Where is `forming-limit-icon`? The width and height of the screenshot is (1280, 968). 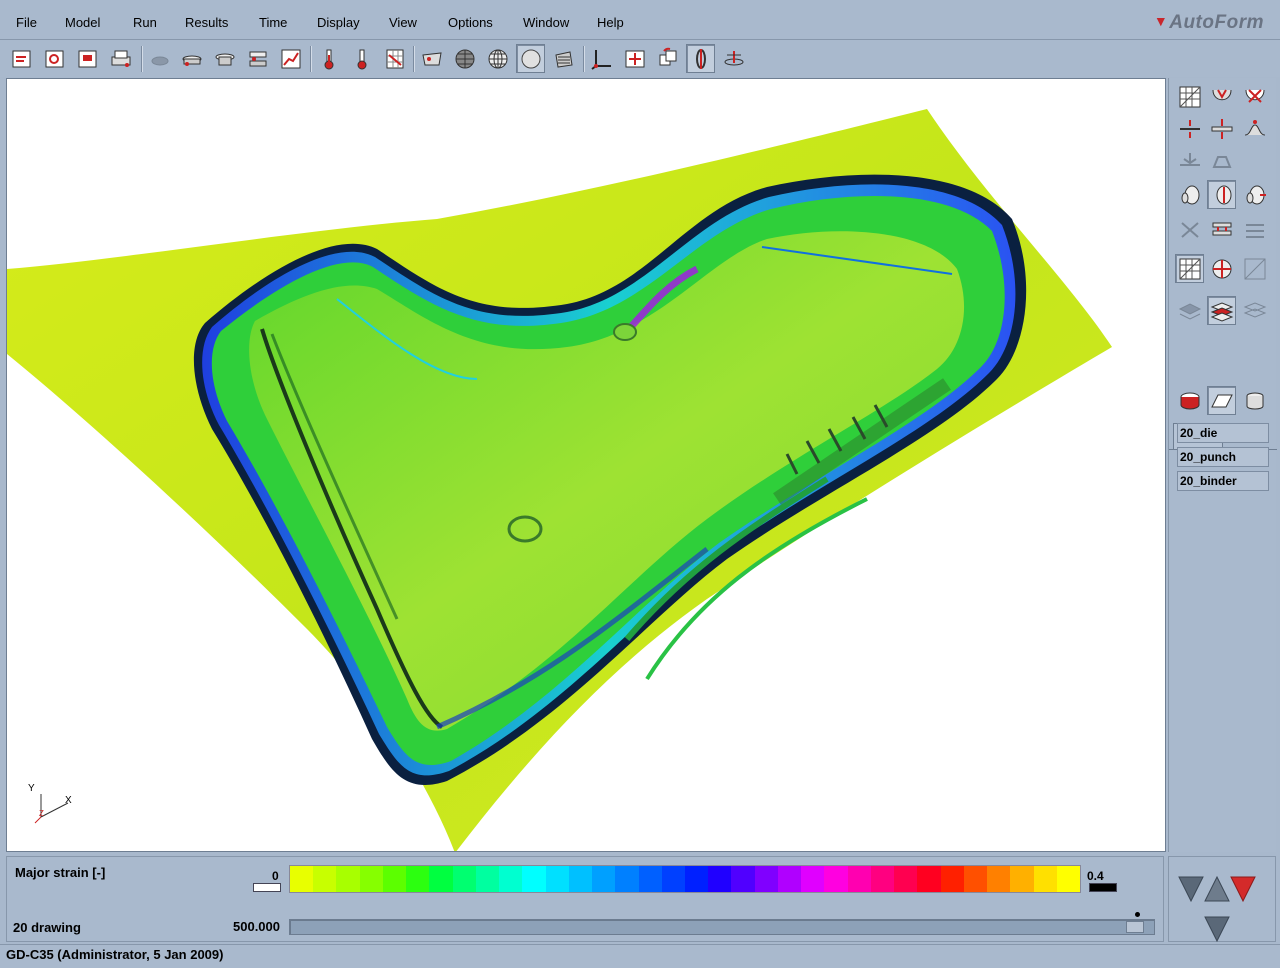
forming-limit-icon is located at coordinates (394, 58).